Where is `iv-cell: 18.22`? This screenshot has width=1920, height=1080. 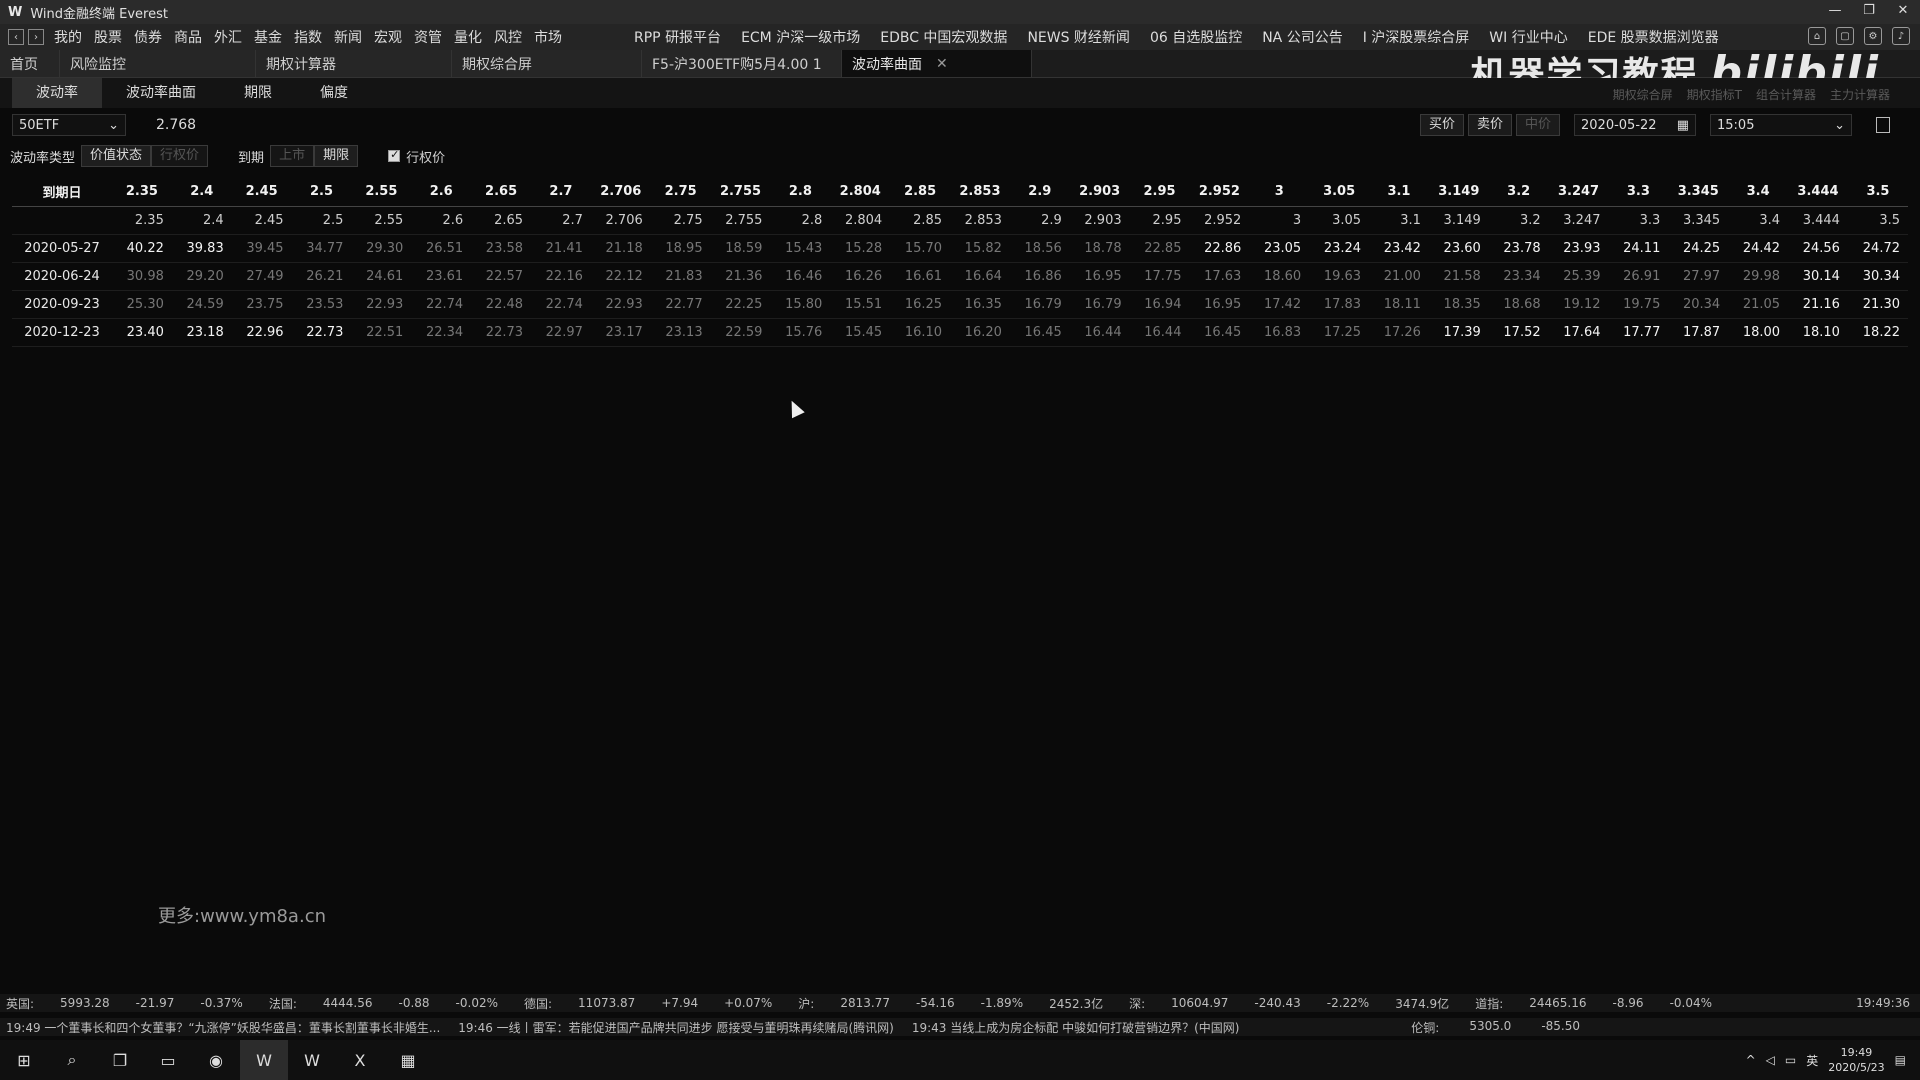 iv-cell: 18.22 is located at coordinates (1877, 332).